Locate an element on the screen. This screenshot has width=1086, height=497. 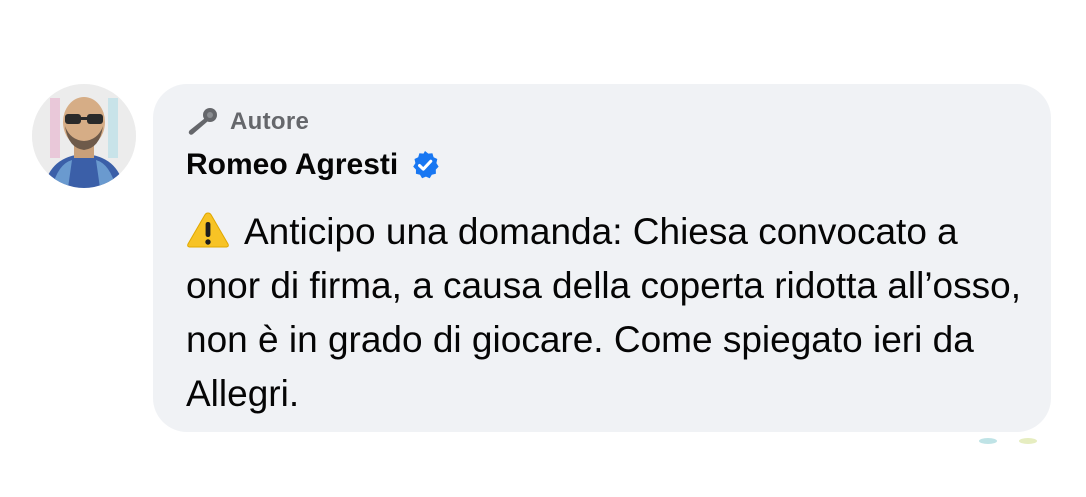
microphone-icon is located at coordinates (203, 122).